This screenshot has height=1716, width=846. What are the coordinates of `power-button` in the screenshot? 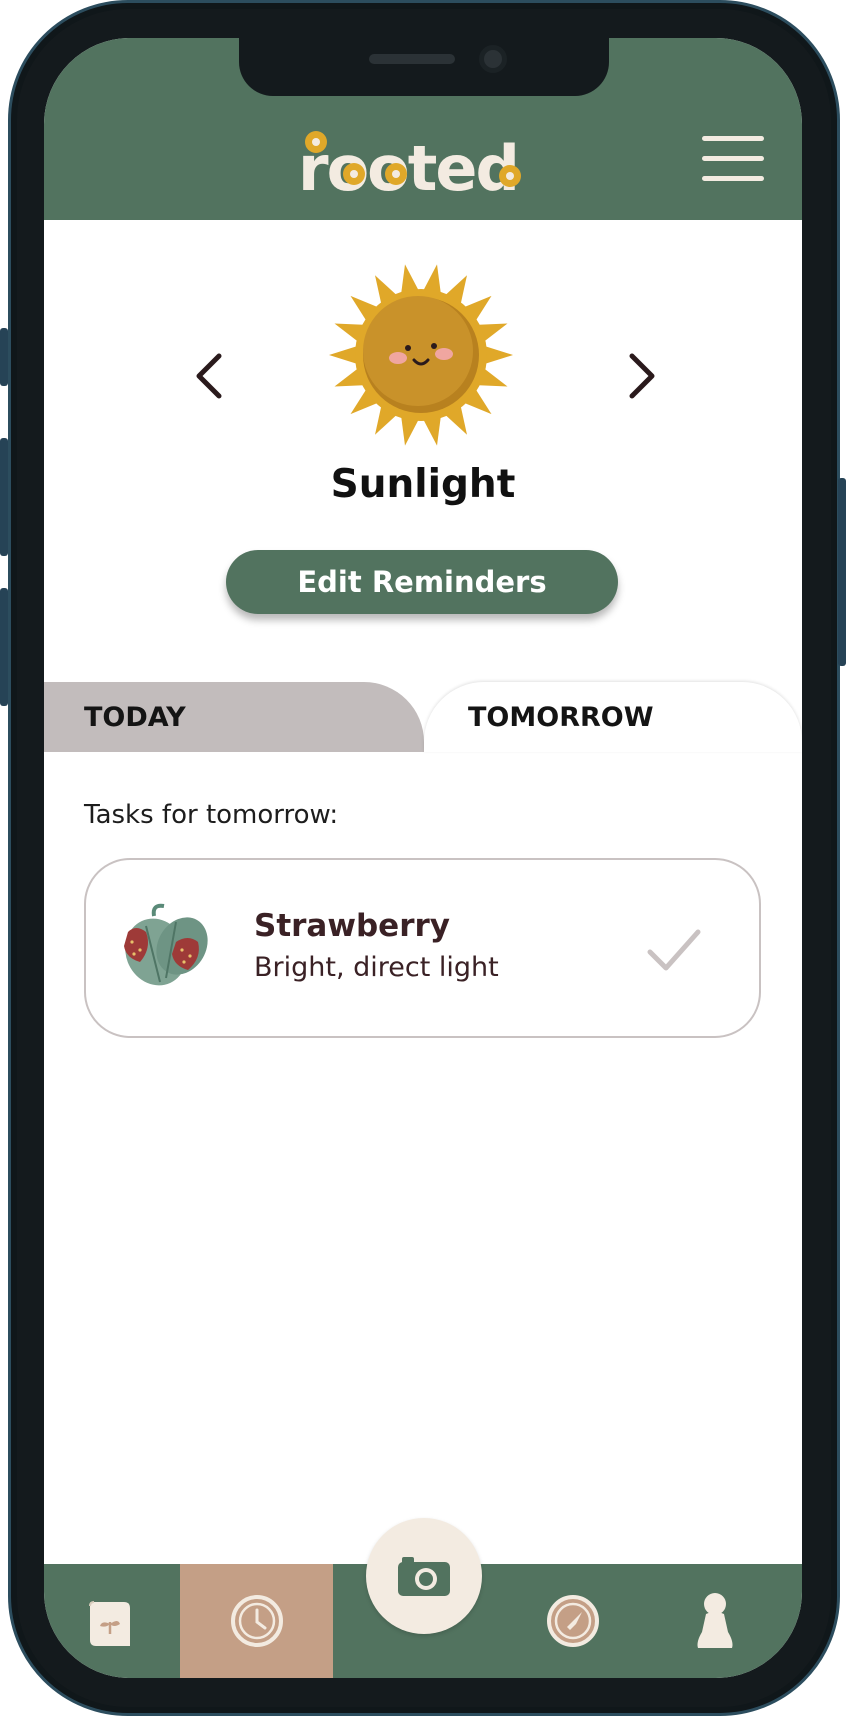 It's located at (842, 572).